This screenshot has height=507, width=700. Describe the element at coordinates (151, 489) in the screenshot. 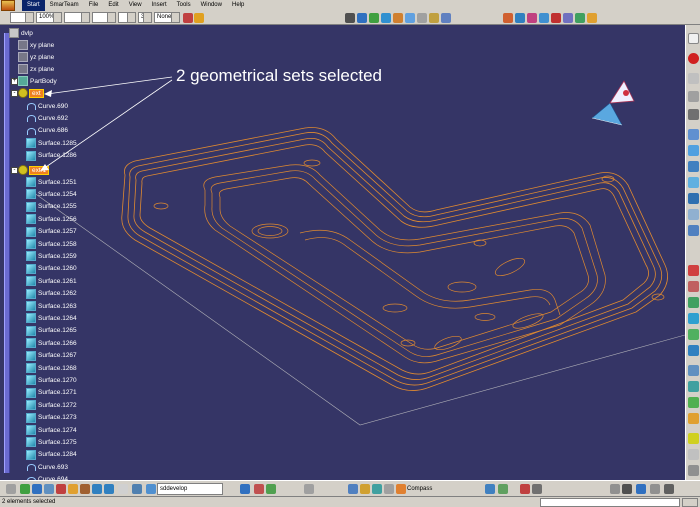

I see `workbench-icon` at that location.